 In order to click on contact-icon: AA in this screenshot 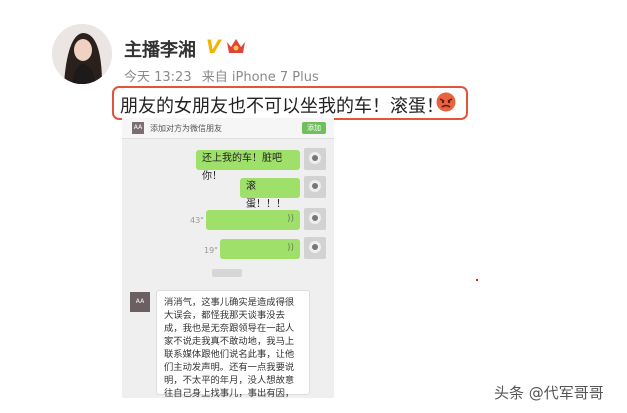, I will do `click(138, 128)`.